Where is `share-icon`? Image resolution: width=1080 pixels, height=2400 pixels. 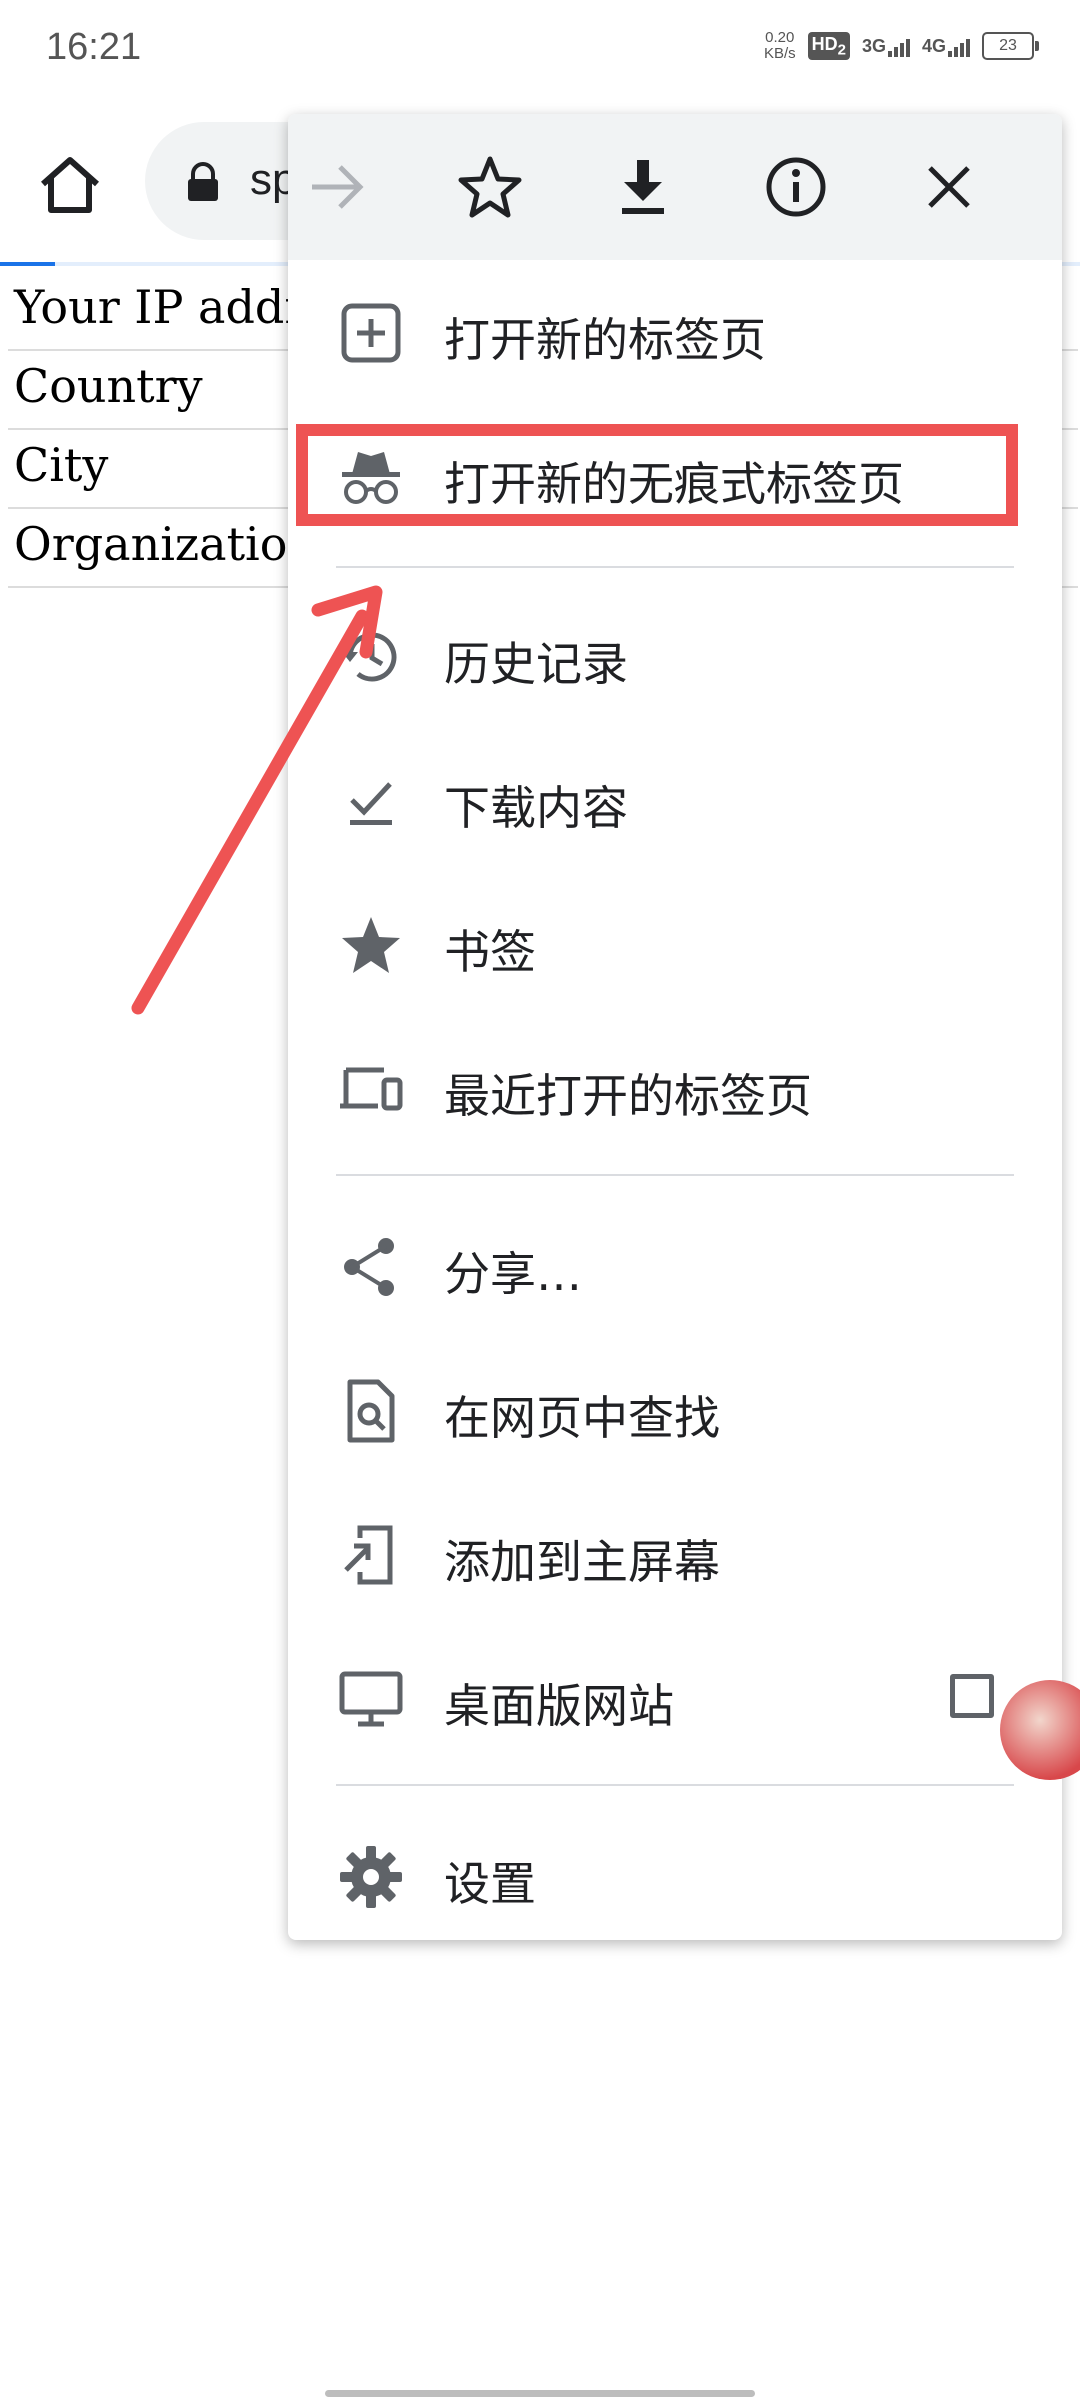 share-icon is located at coordinates (369, 1267).